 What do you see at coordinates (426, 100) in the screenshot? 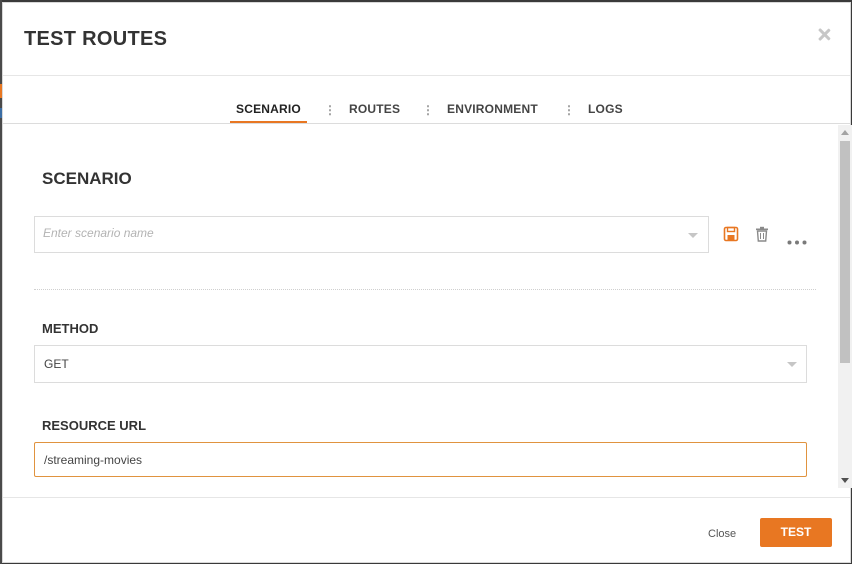
I see `tab-bar: SCENARIO ⋮ ROUTES ⋮ ENVIRONMENT ⋮ LOGS` at bounding box center [426, 100].